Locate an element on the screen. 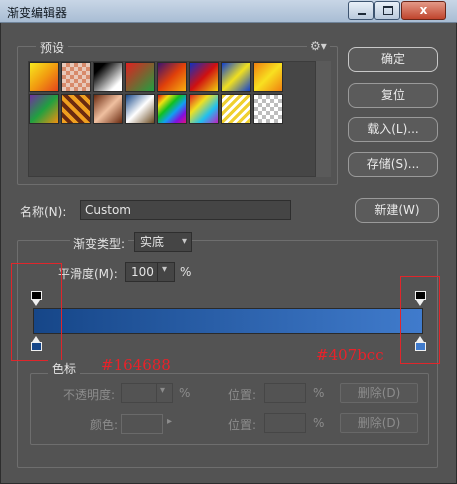 This screenshot has width=457, height=484. stops-legend: 色标 is located at coordinates (64, 368).